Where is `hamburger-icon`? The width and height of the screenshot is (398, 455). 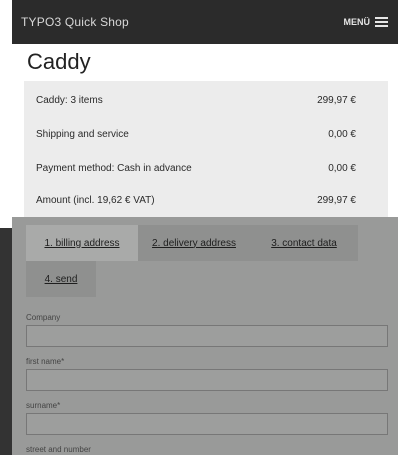 hamburger-icon is located at coordinates (381, 22).